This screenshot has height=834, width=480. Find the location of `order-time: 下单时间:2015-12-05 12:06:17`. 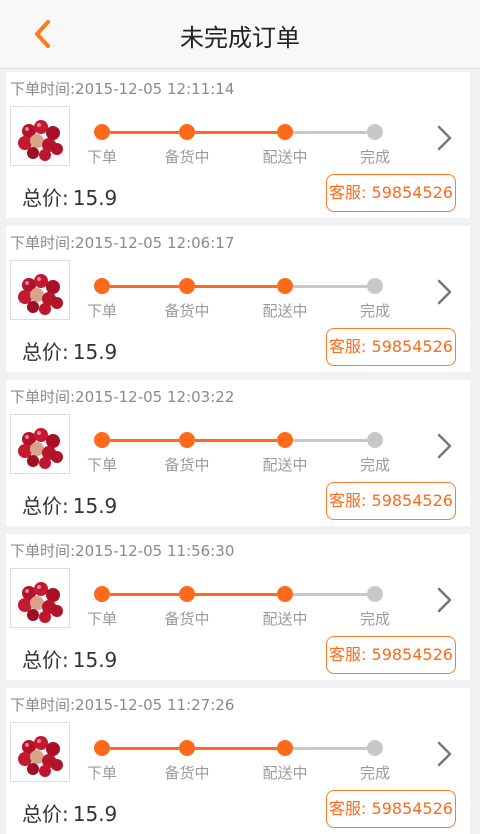

order-time: 下单时间:2015-12-05 12:06:17 is located at coordinates (122, 243).